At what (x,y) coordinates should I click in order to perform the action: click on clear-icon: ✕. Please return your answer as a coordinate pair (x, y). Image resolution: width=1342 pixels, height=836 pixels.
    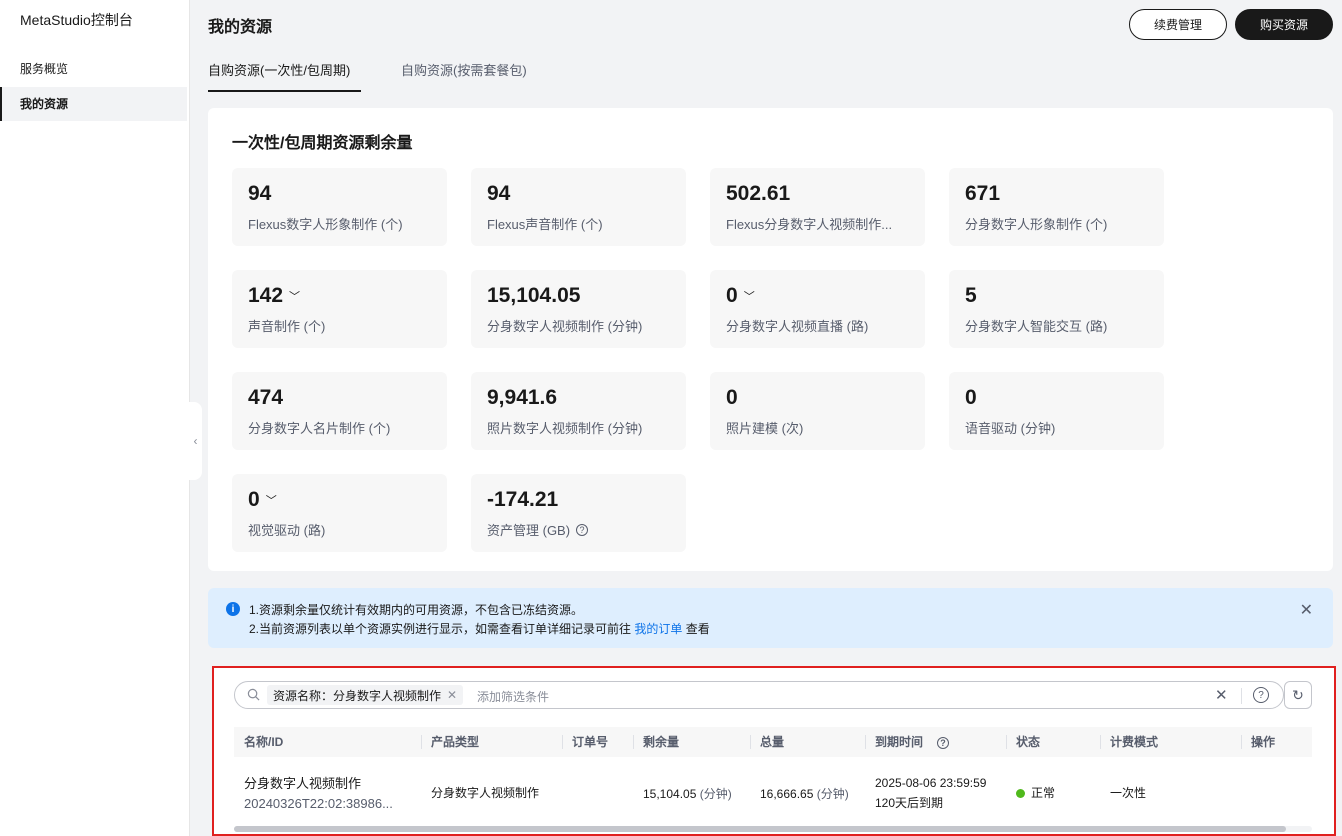
    Looking at the image, I should click on (1221, 695).